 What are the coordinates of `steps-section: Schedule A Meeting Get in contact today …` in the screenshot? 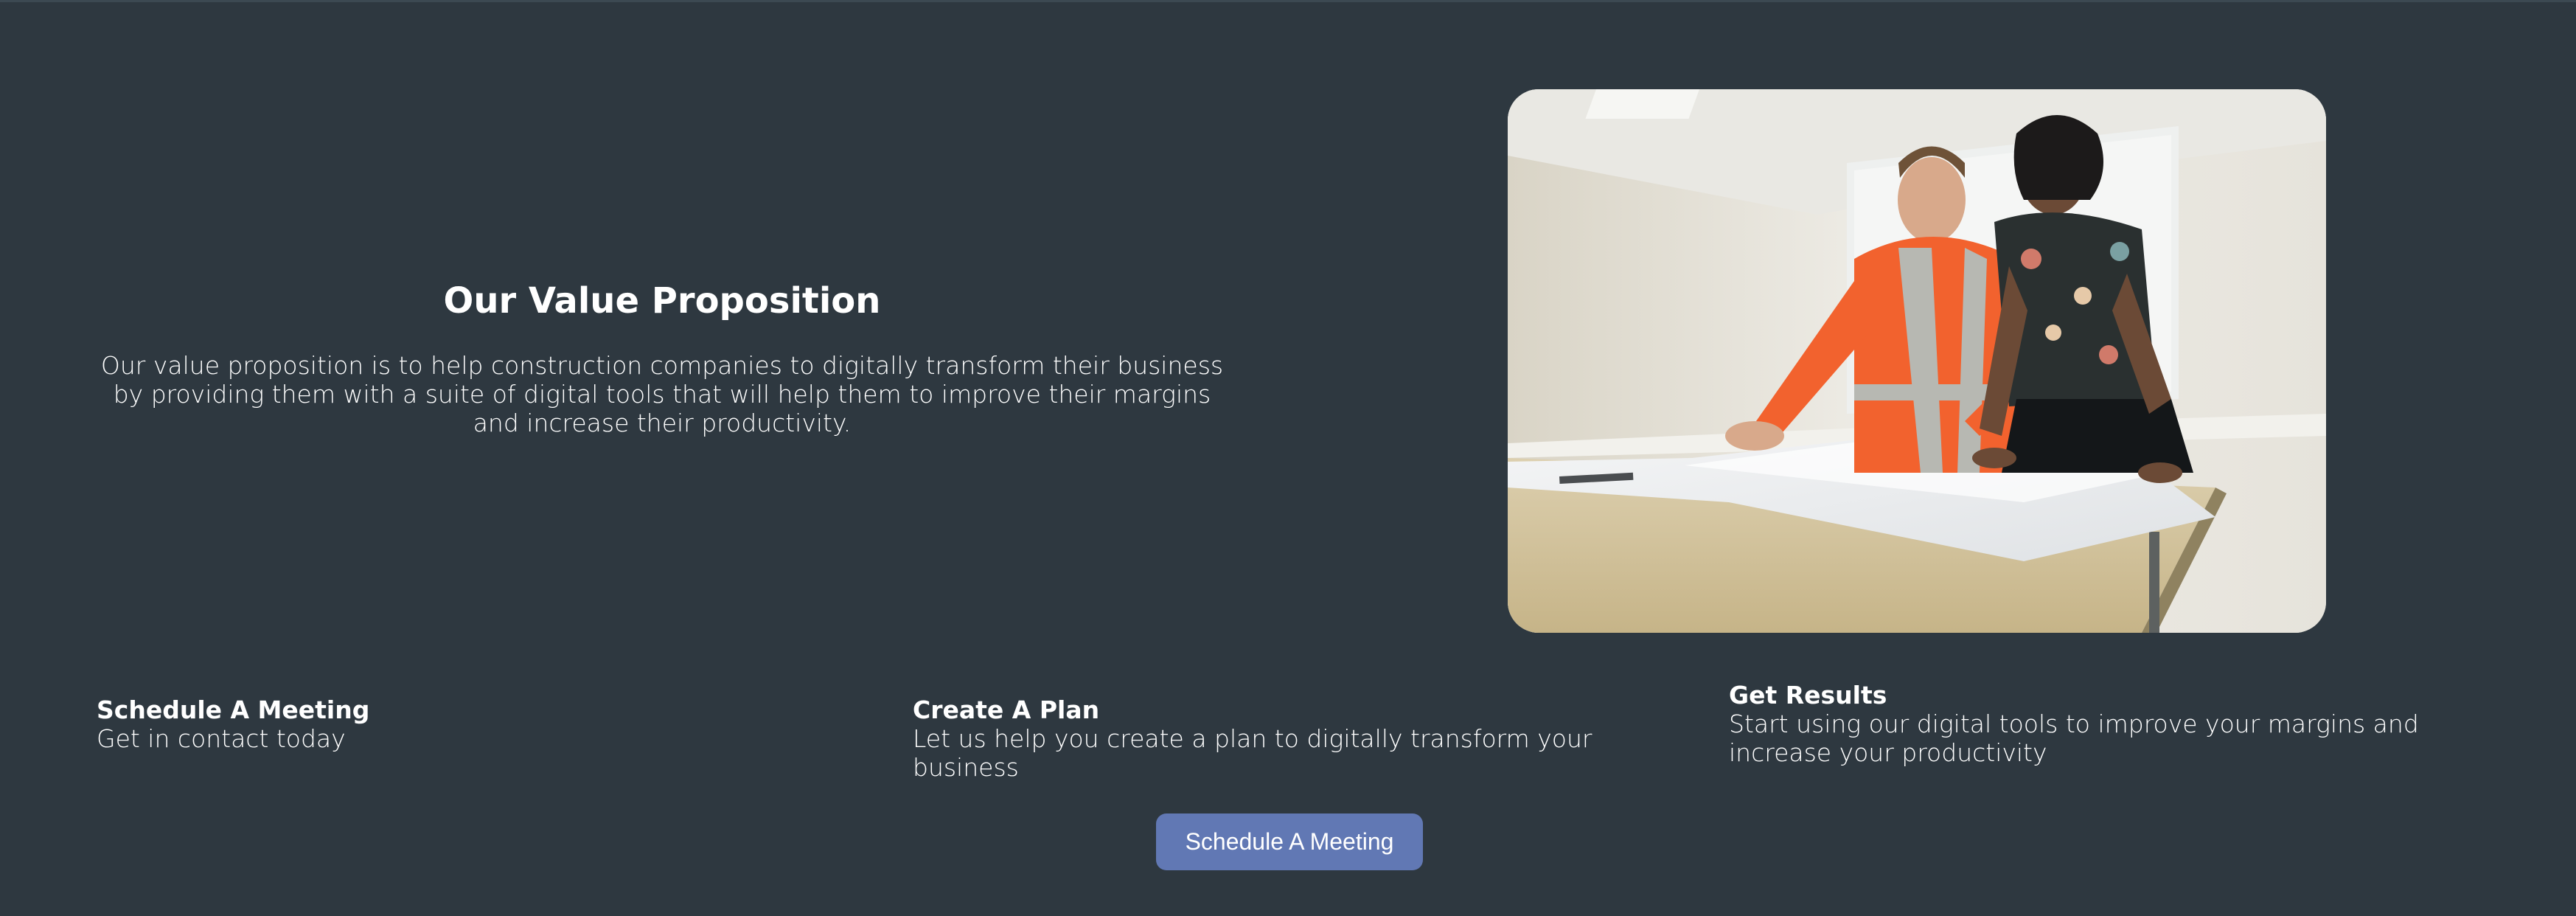 It's located at (1288, 730).